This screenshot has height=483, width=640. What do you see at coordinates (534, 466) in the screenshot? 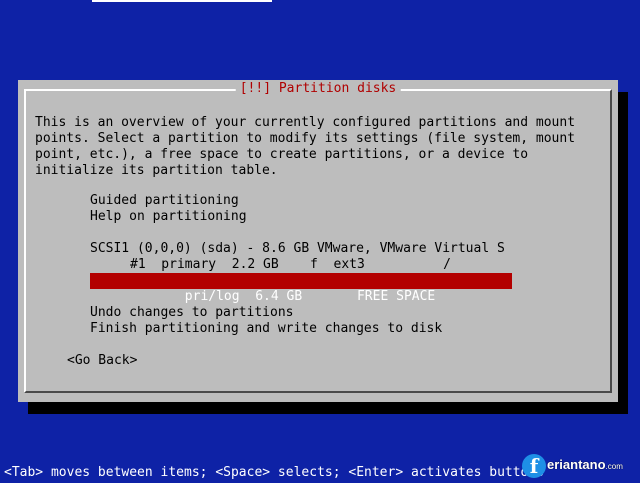
I see `logo-f-icon: f` at bounding box center [534, 466].